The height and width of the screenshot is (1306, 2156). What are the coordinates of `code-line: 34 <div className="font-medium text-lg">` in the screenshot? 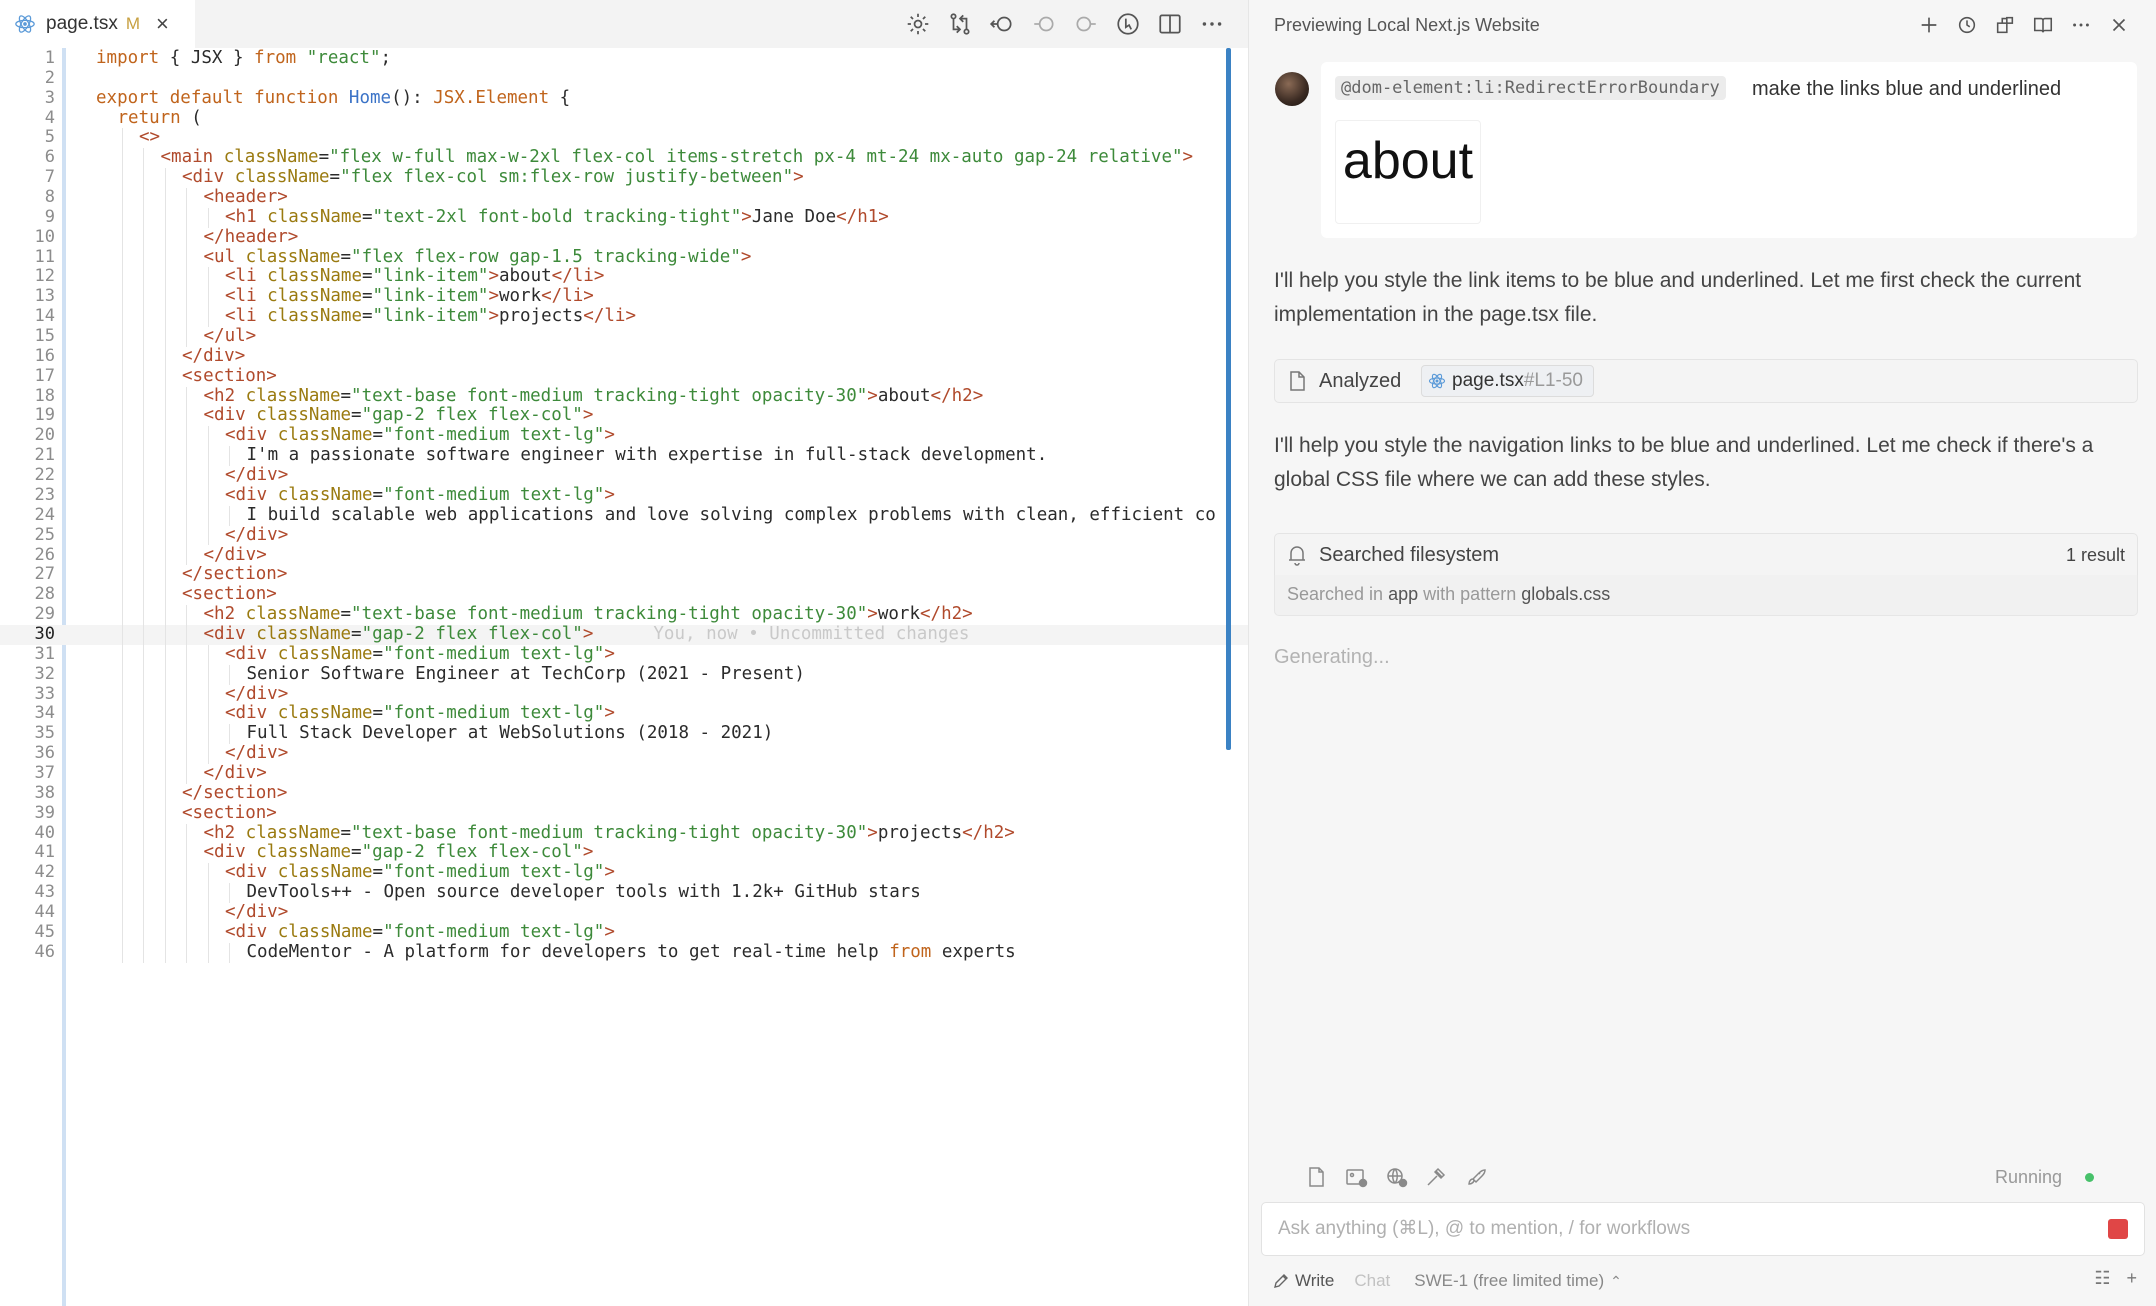 It's located at (624, 713).